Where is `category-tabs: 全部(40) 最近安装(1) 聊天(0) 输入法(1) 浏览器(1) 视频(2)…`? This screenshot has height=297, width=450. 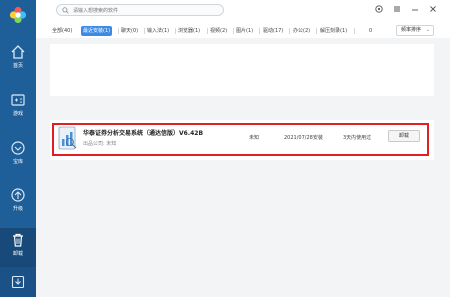
category-tabs: 全部(40) 最近安装(1) 聊天(0) 输入法(1) 浏览器(1) 视频(2)… is located at coordinates (243, 30).